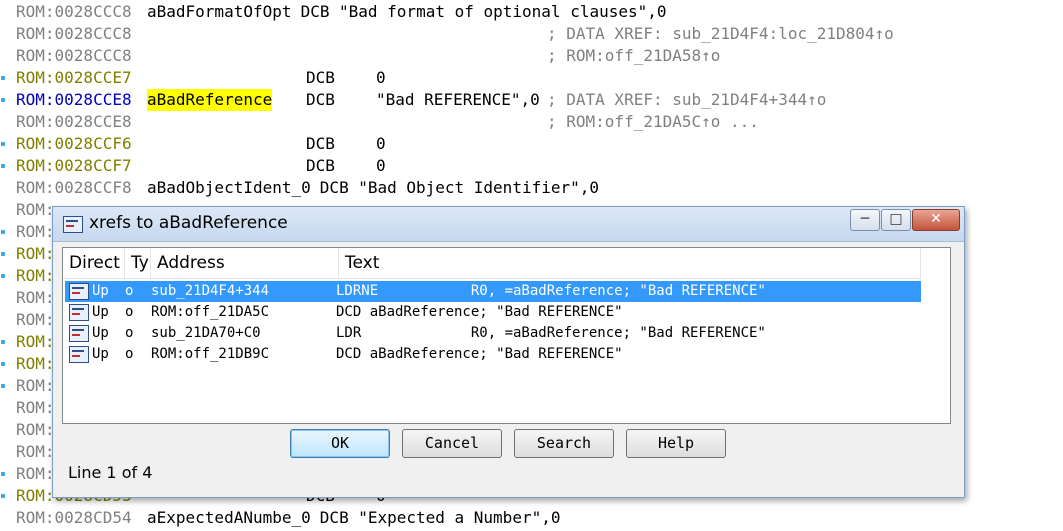 The width and height of the screenshot is (1063, 531). I want to click on xrefs-app-icon, so click(73, 224).